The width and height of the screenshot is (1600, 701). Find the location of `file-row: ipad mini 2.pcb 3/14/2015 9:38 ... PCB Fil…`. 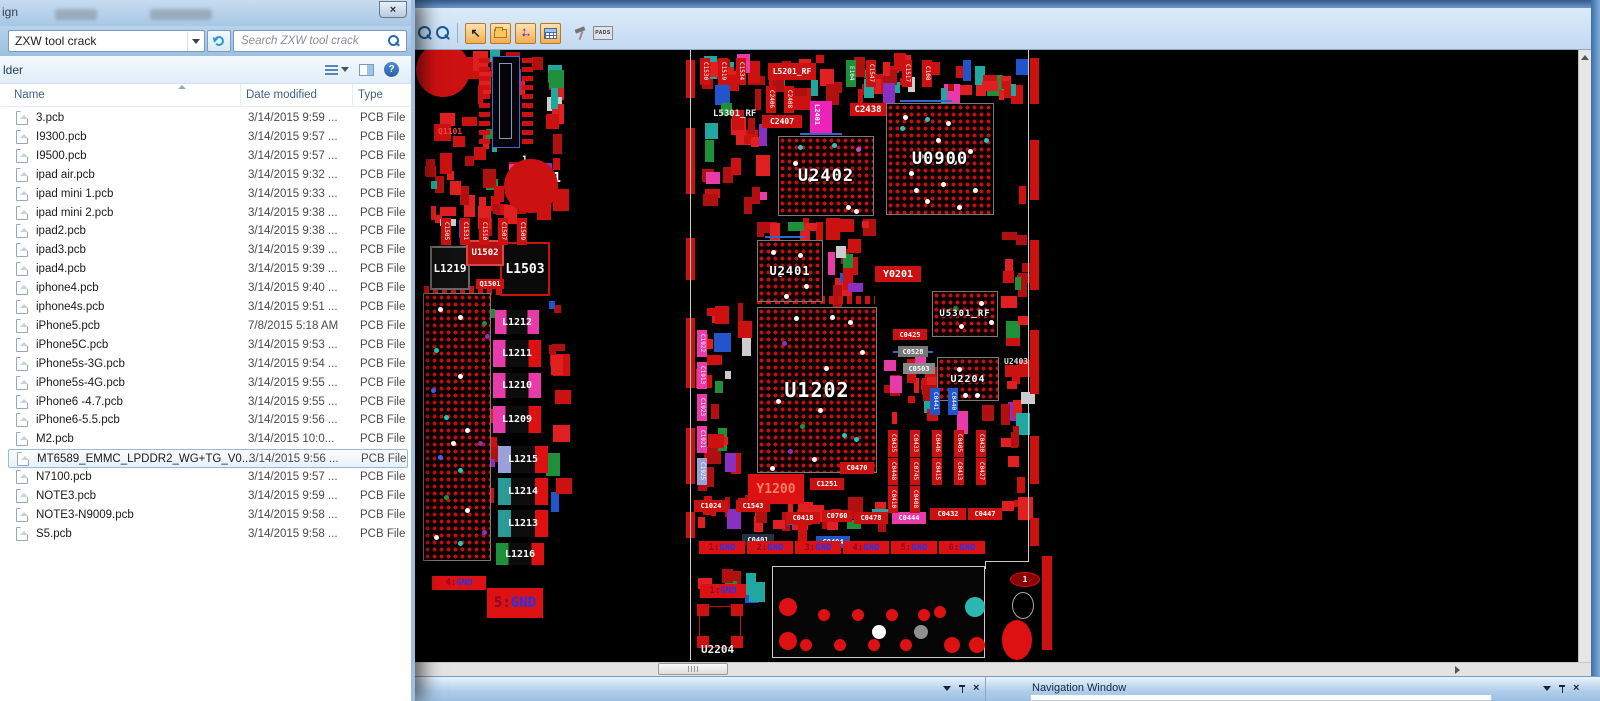

file-row: ipad mini 2.pcb 3/14/2015 9:38 ... PCB Fil… is located at coordinates (208, 213).